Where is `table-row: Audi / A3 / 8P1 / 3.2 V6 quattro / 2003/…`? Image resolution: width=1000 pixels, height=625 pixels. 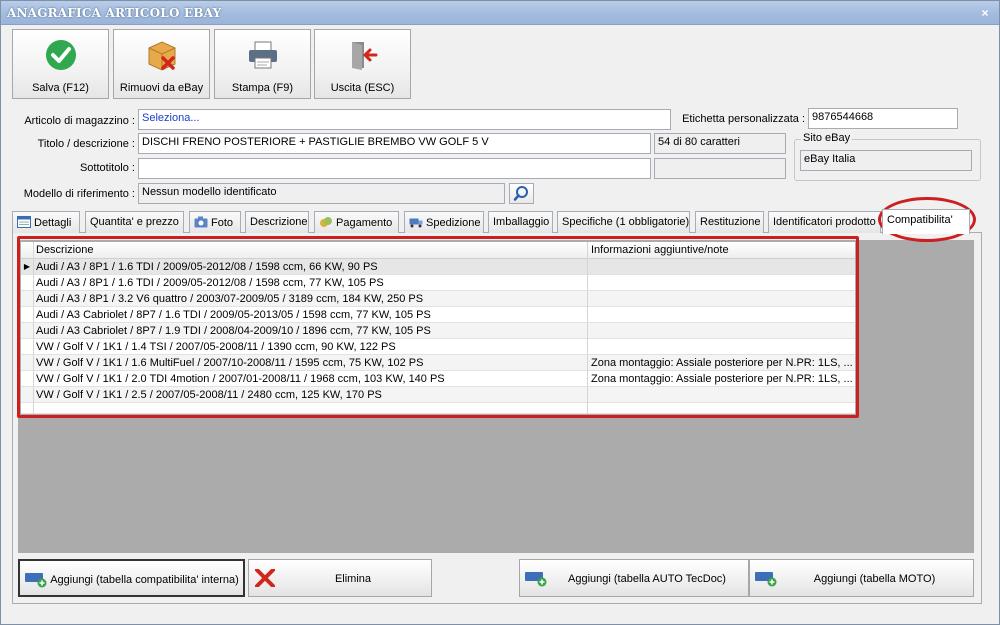 table-row: Audi / A3 / 8P1 / 3.2 V6 quattro / 2003/… is located at coordinates (438, 299).